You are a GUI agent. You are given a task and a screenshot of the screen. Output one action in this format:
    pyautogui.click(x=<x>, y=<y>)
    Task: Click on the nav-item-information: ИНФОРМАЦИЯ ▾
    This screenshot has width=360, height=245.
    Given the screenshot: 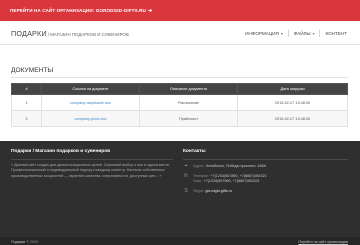 What is the action you would take?
    pyautogui.click(x=264, y=33)
    